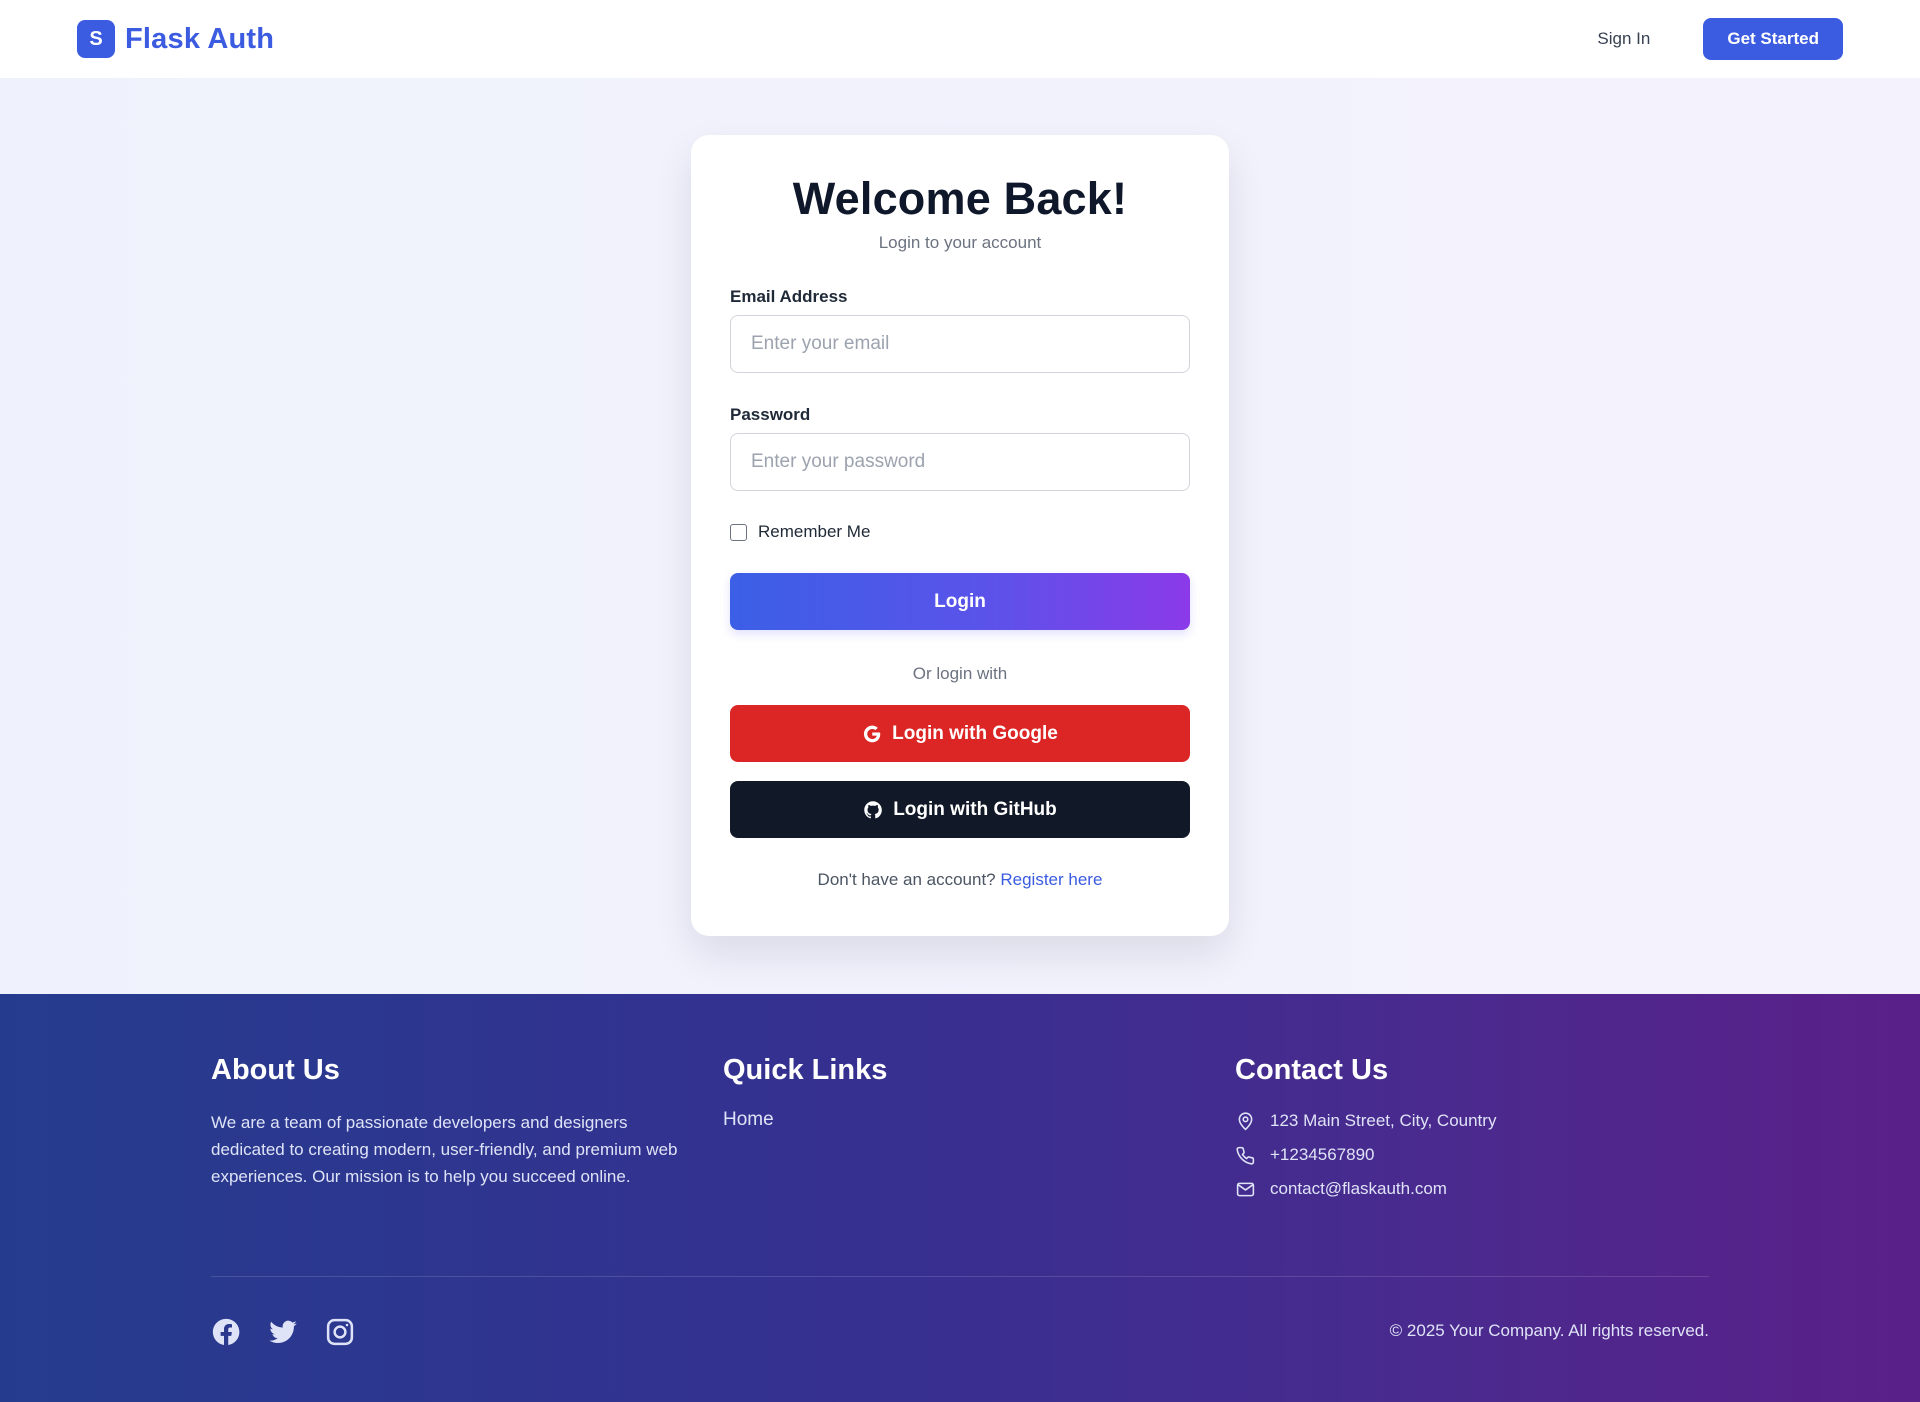 The image size is (1920, 1402). What do you see at coordinates (1623, 39) in the screenshot?
I see `sign-in-link: Sign In` at bounding box center [1623, 39].